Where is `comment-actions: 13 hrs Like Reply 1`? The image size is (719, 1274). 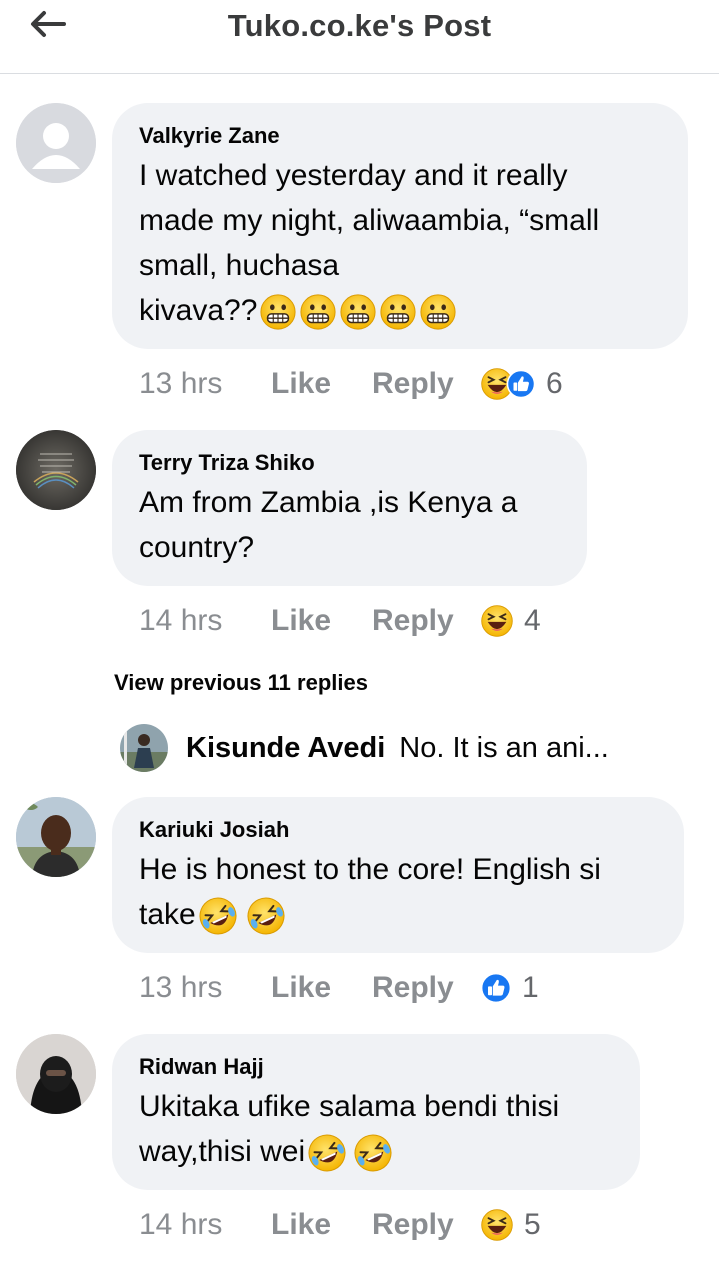 comment-actions: 13 hrs Like Reply 1 is located at coordinates (339, 988).